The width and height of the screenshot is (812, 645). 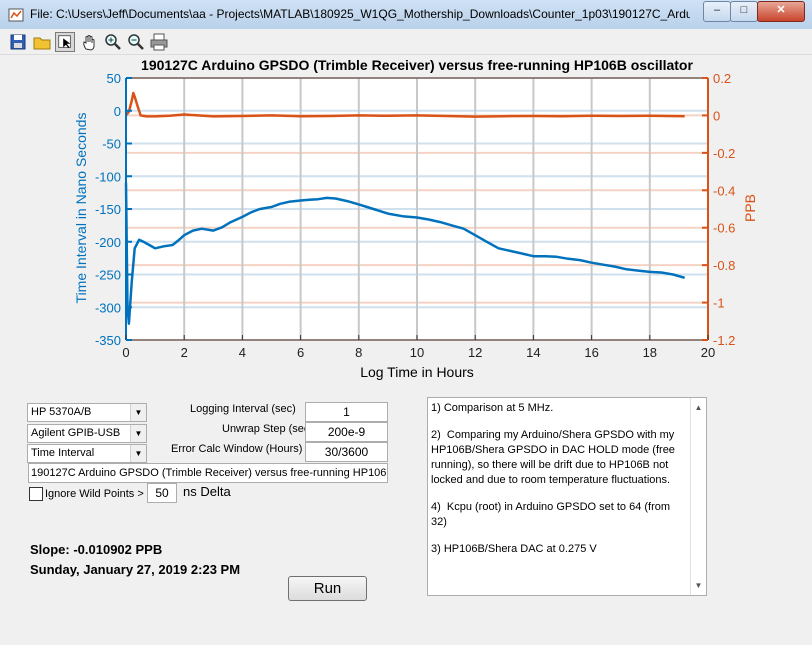 I want to click on ignore-wild-points-label: Ignore Wild Points >, so click(x=94, y=494).